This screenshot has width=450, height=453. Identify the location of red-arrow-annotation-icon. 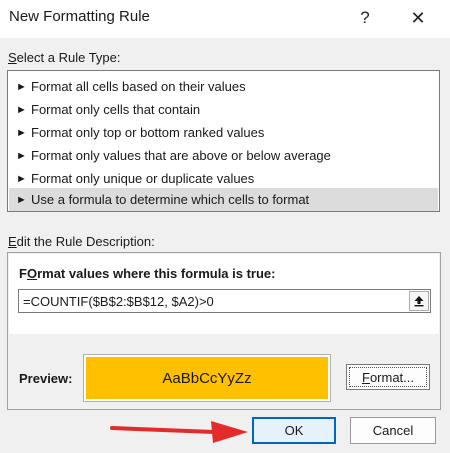
(179, 432).